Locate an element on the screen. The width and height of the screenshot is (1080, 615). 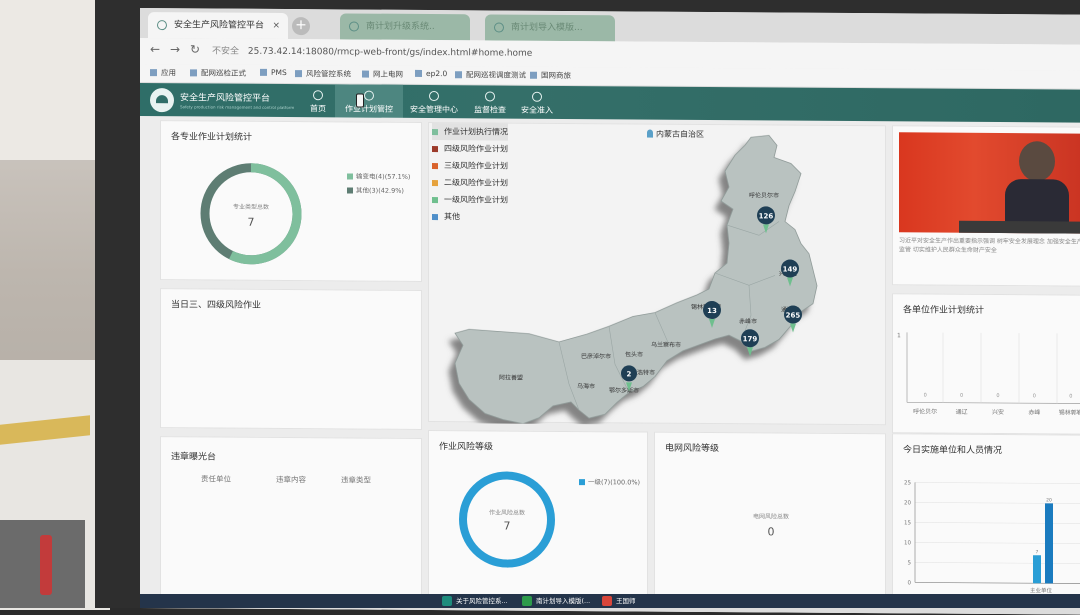
taskbar: 关于风险管控系... 南计划导入模版(... 王国师 is located at coordinates (610, 601).